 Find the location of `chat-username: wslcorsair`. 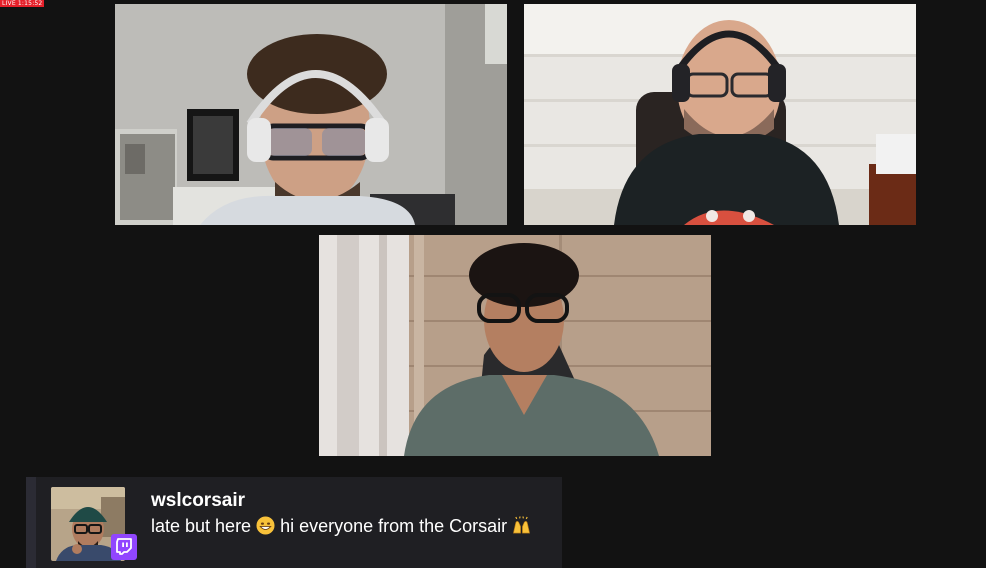

chat-username: wslcorsair is located at coordinates (198, 500).